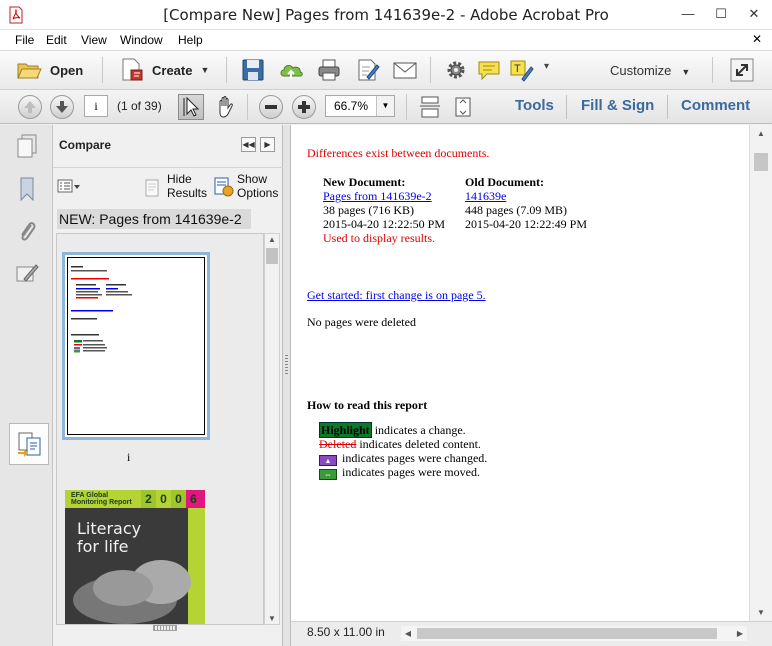 The image size is (772, 646). I want to click on maximize-button: ☐, so click(721, 14).